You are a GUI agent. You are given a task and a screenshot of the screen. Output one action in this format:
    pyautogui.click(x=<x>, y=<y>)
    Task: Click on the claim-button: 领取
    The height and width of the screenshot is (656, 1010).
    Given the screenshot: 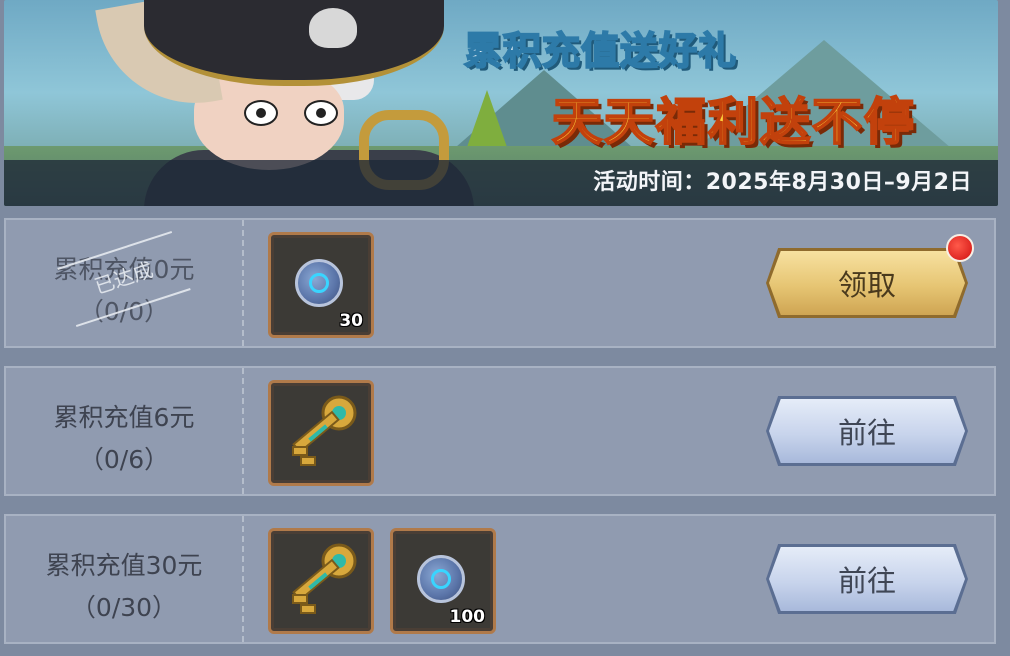 What is the action you would take?
    pyautogui.click(x=870, y=276)
    